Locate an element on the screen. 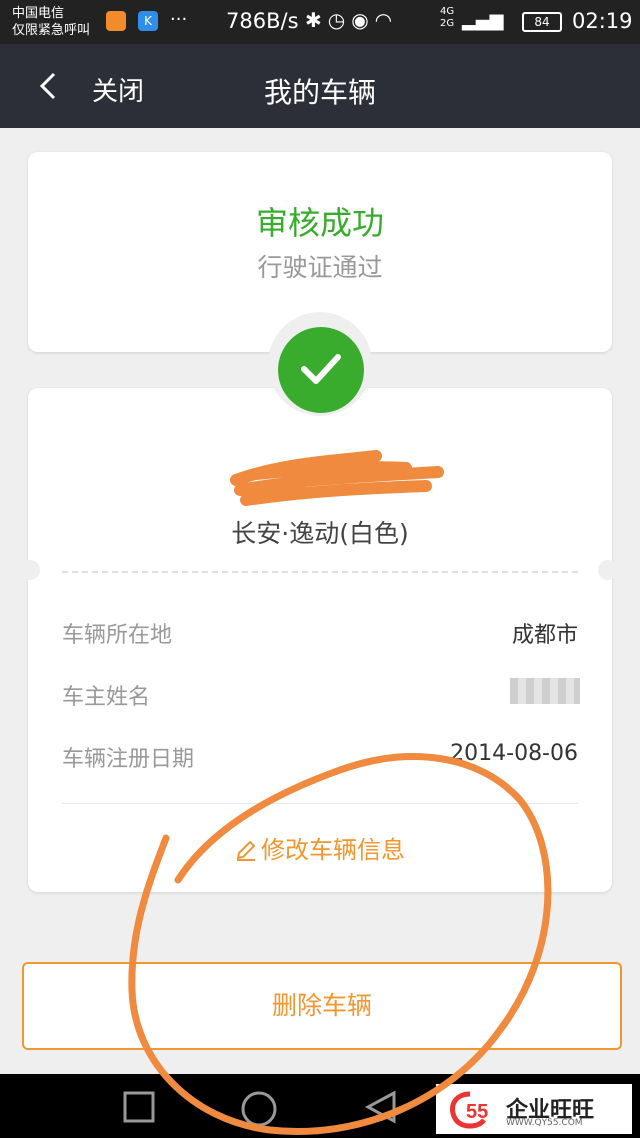  carrier-status: 仅限紧急呼叫 is located at coordinates (51, 30).